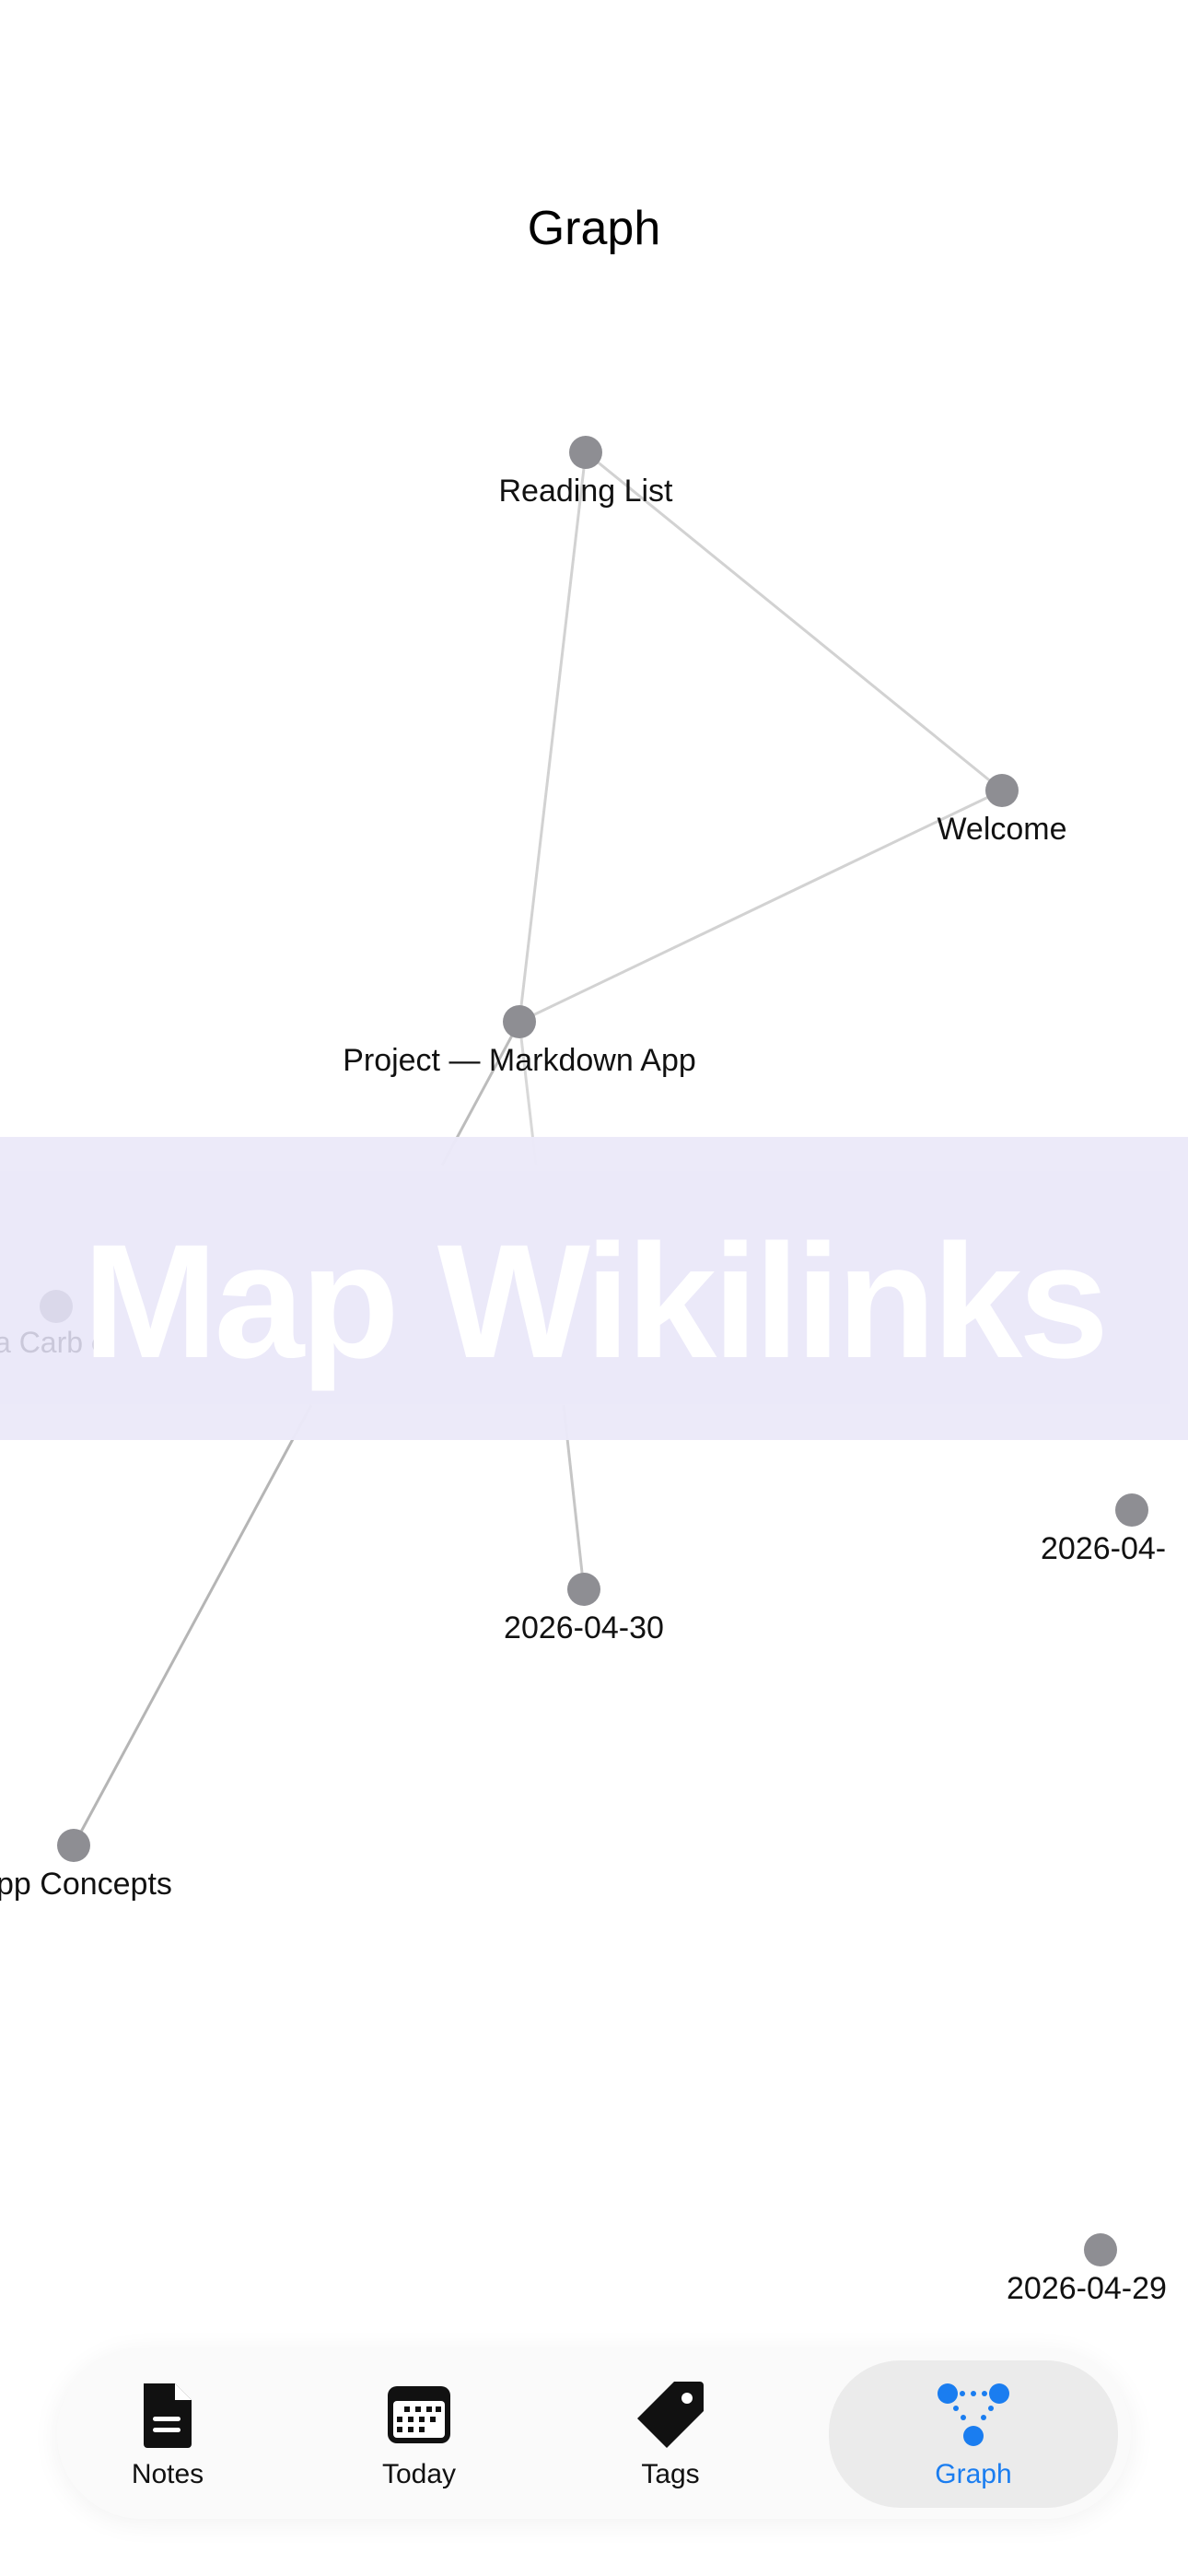  What do you see at coordinates (86, 1865) in the screenshot?
I see `node-app-concepts: pp Concepts` at bounding box center [86, 1865].